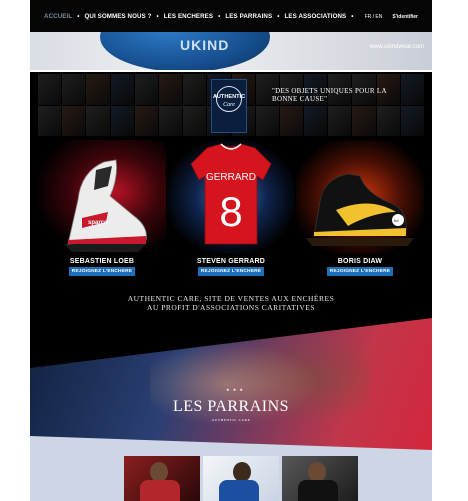 This screenshot has height=501, width=468. I want to click on nav-item-les-encheres: LES ENCHERES, so click(188, 16).